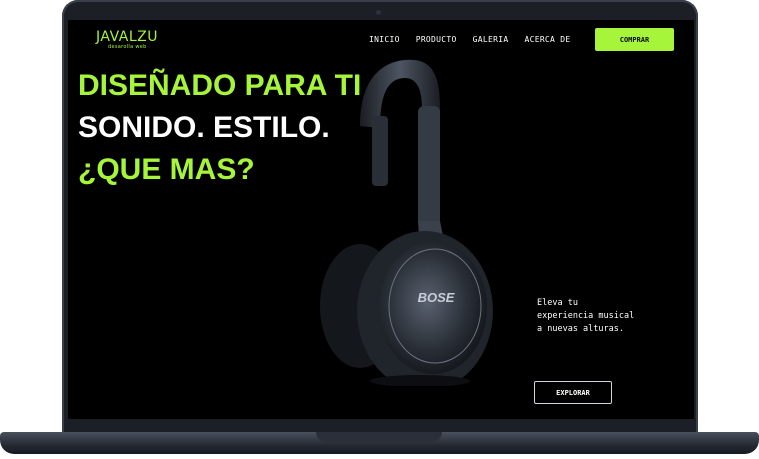 The image size is (759, 459). What do you see at coordinates (384, 39) in the screenshot?
I see `nav-item-inicio: INICIO` at bounding box center [384, 39].